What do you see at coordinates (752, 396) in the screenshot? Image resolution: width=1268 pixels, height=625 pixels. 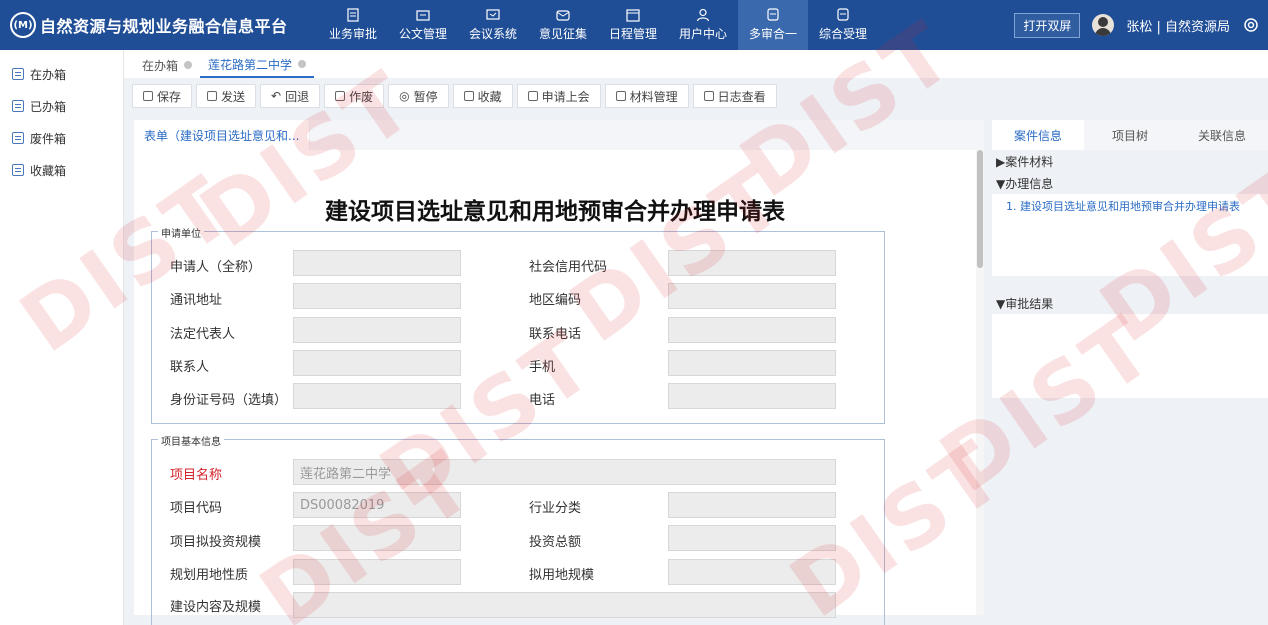 I see `telephone-input` at bounding box center [752, 396].